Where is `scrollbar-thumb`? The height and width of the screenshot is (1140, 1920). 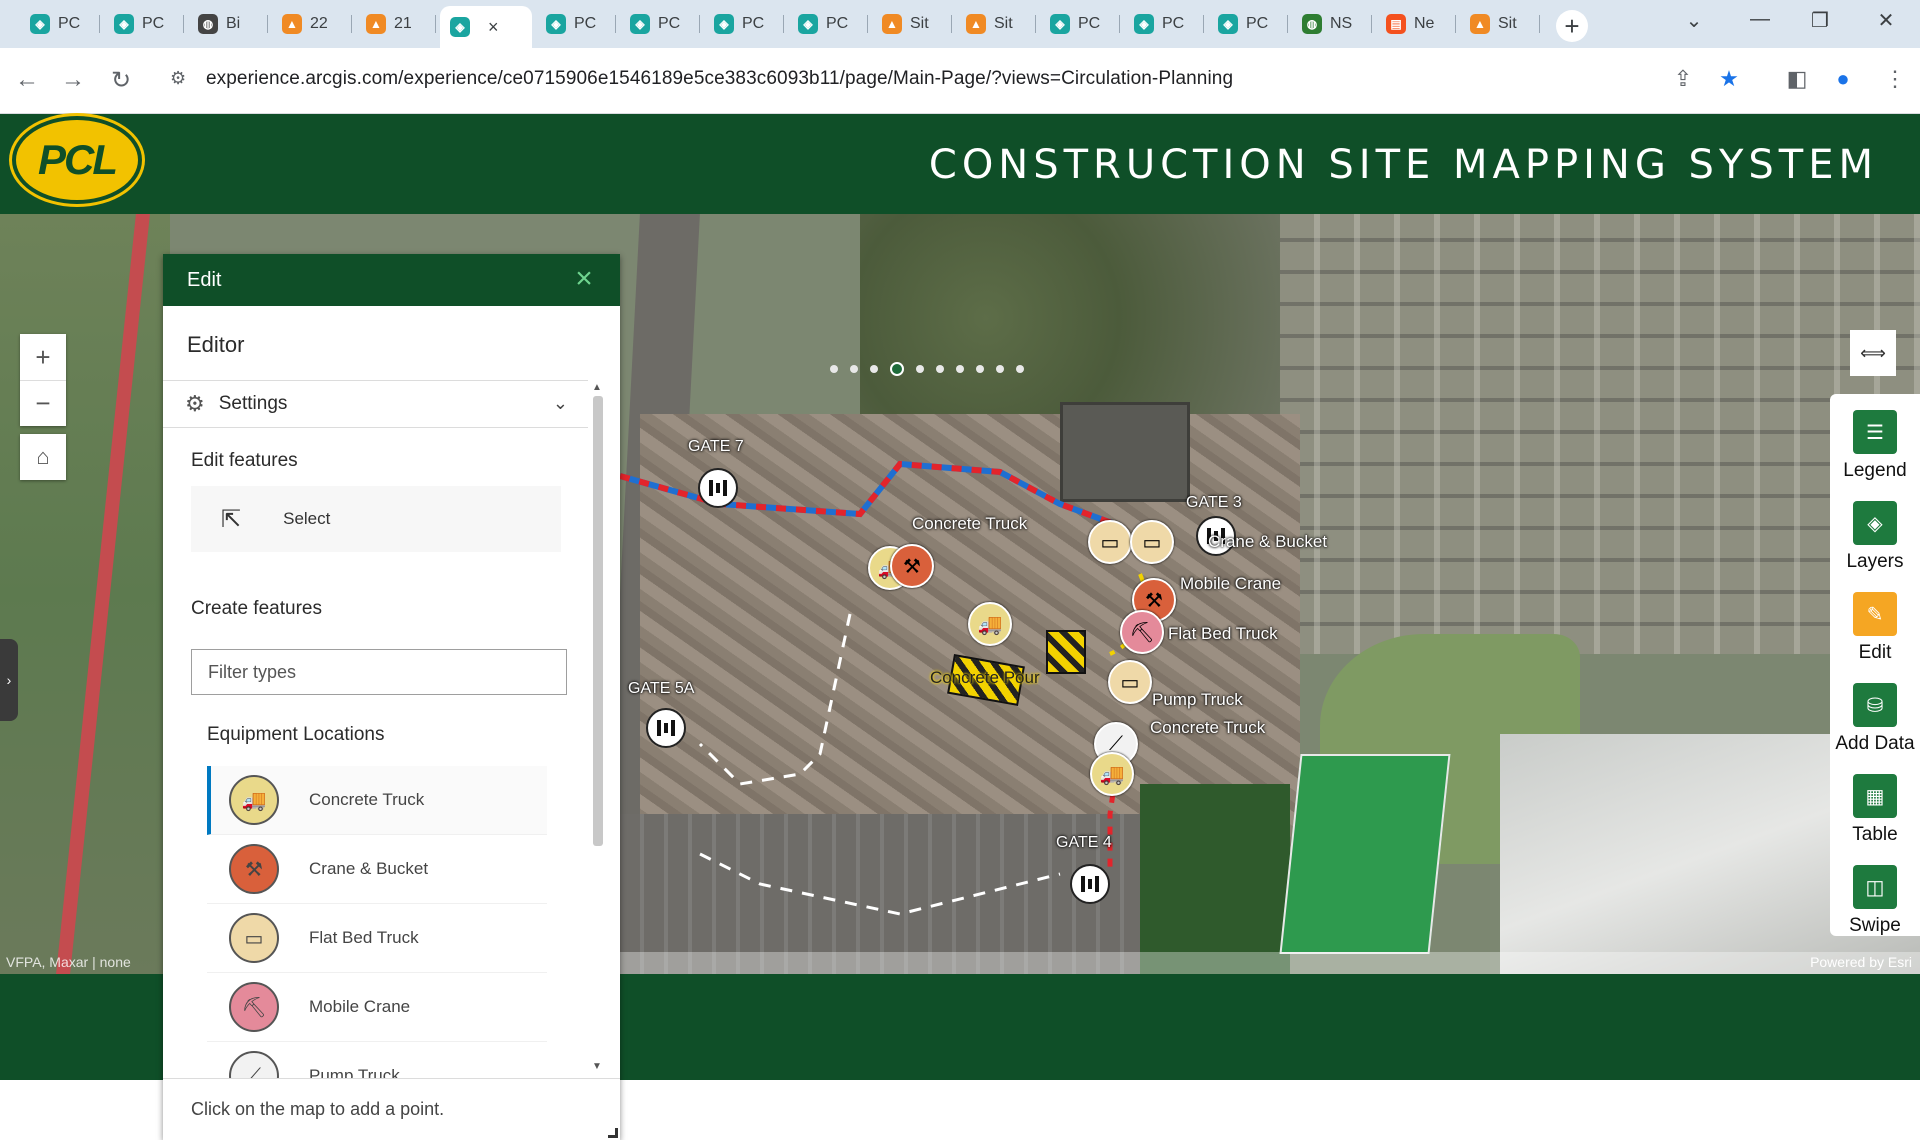 scrollbar-thumb is located at coordinates (598, 621).